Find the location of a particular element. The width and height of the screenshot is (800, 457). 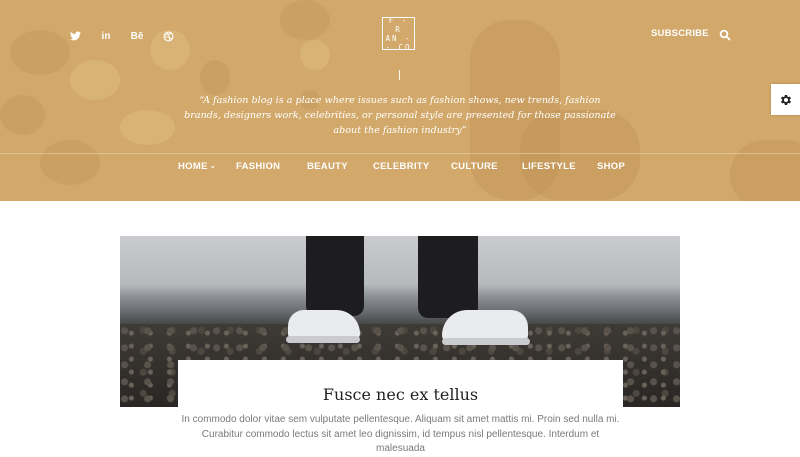

nav-item-celebrity: CELEBRITY is located at coordinates (401, 166).